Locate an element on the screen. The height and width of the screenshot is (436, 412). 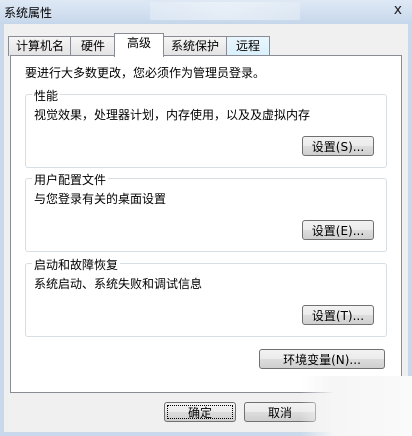
admin-notice: 要进行大多数更改，您必须作为管理员登录。 is located at coordinates (145, 73).